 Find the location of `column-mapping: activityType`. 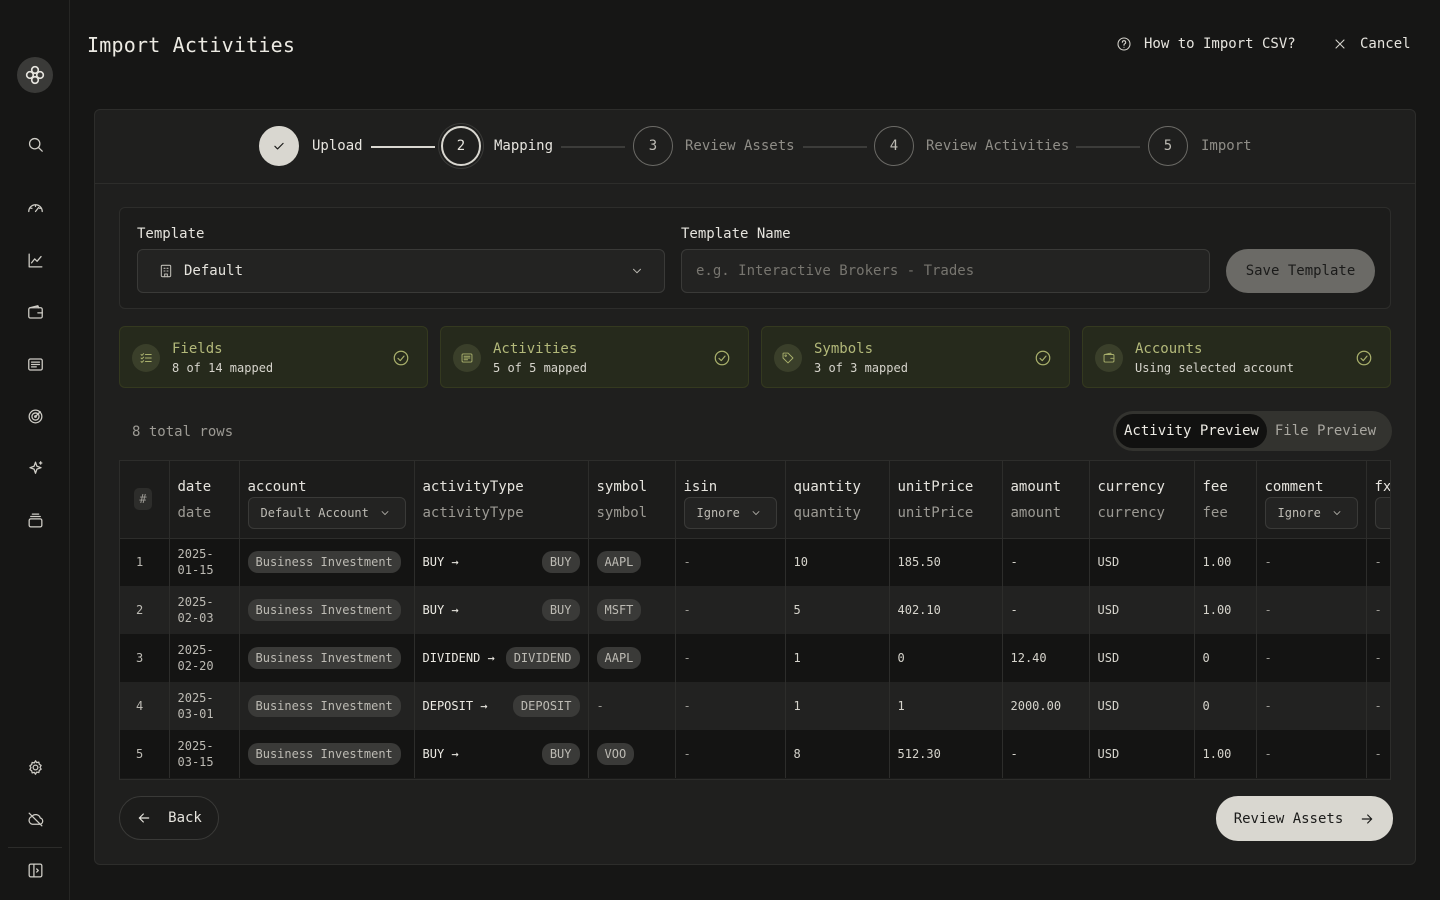

column-mapping: activityType is located at coordinates (473, 513).